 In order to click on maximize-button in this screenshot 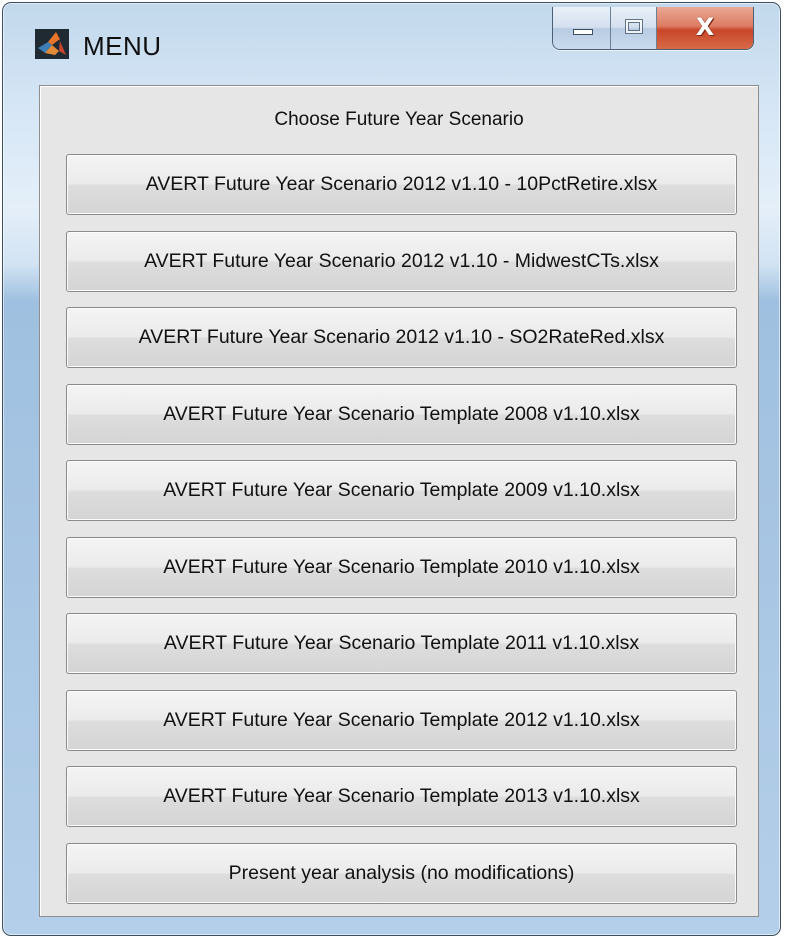, I will do `click(634, 28)`.